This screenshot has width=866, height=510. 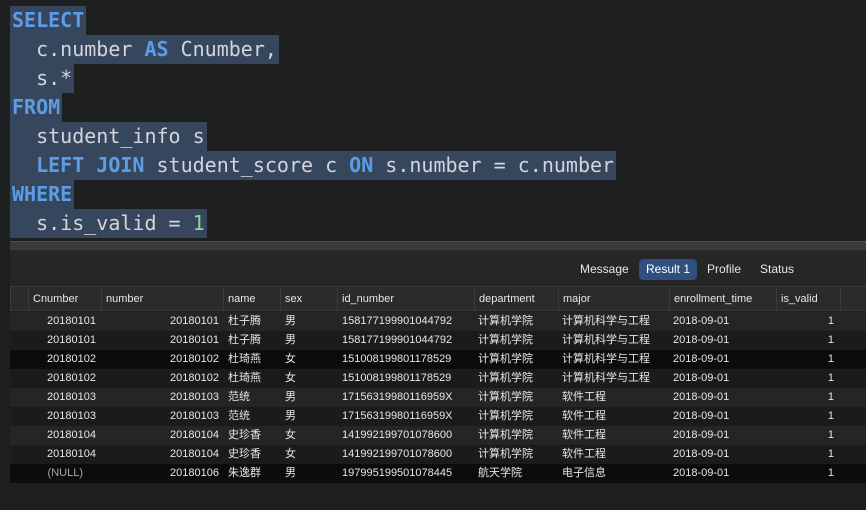 I want to click on code-line: c.number AS Cnumber,, so click(x=144, y=49).